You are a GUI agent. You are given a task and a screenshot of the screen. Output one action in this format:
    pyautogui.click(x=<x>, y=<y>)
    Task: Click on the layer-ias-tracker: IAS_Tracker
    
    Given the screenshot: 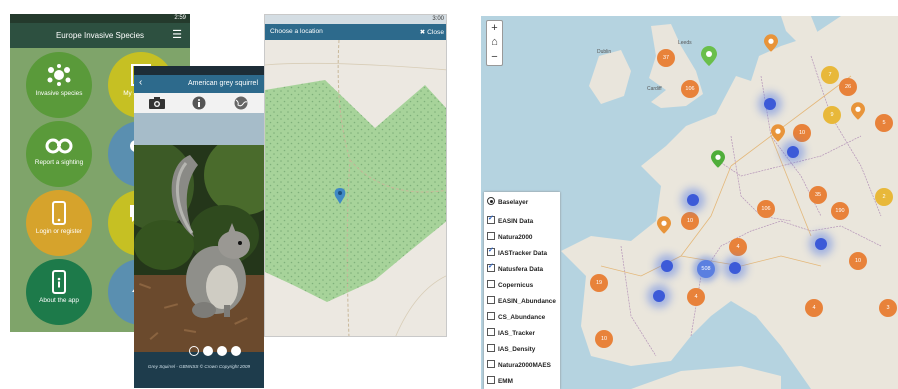 What is the action you would take?
    pyautogui.click(x=511, y=332)
    